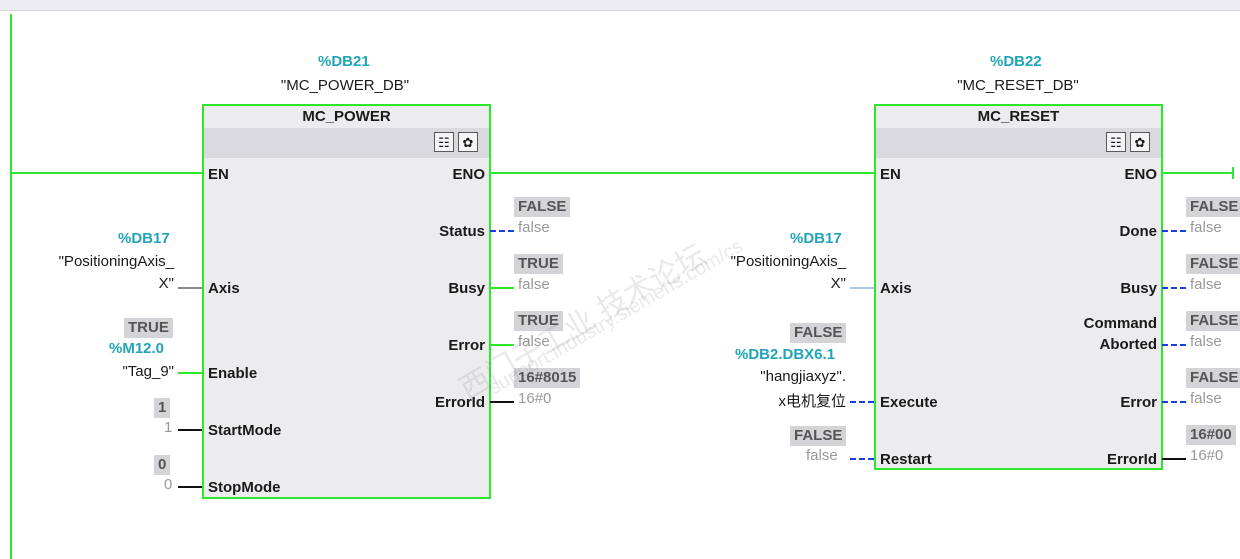  Describe the element at coordinates (1174, 288) in the screenshot. I see `reset-busy-wire` at that location.